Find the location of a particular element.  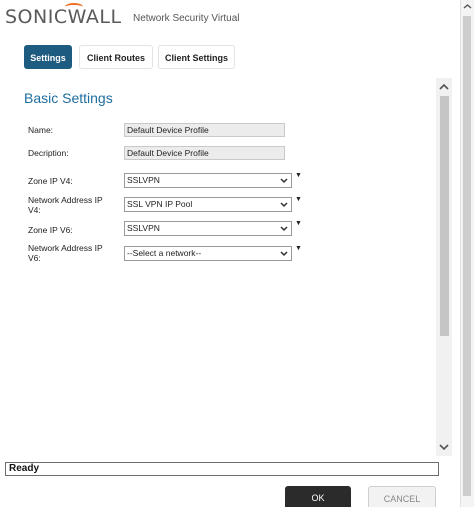

zone-ipv4-label: Zone IP V4: is located at coordinates (50, 181).